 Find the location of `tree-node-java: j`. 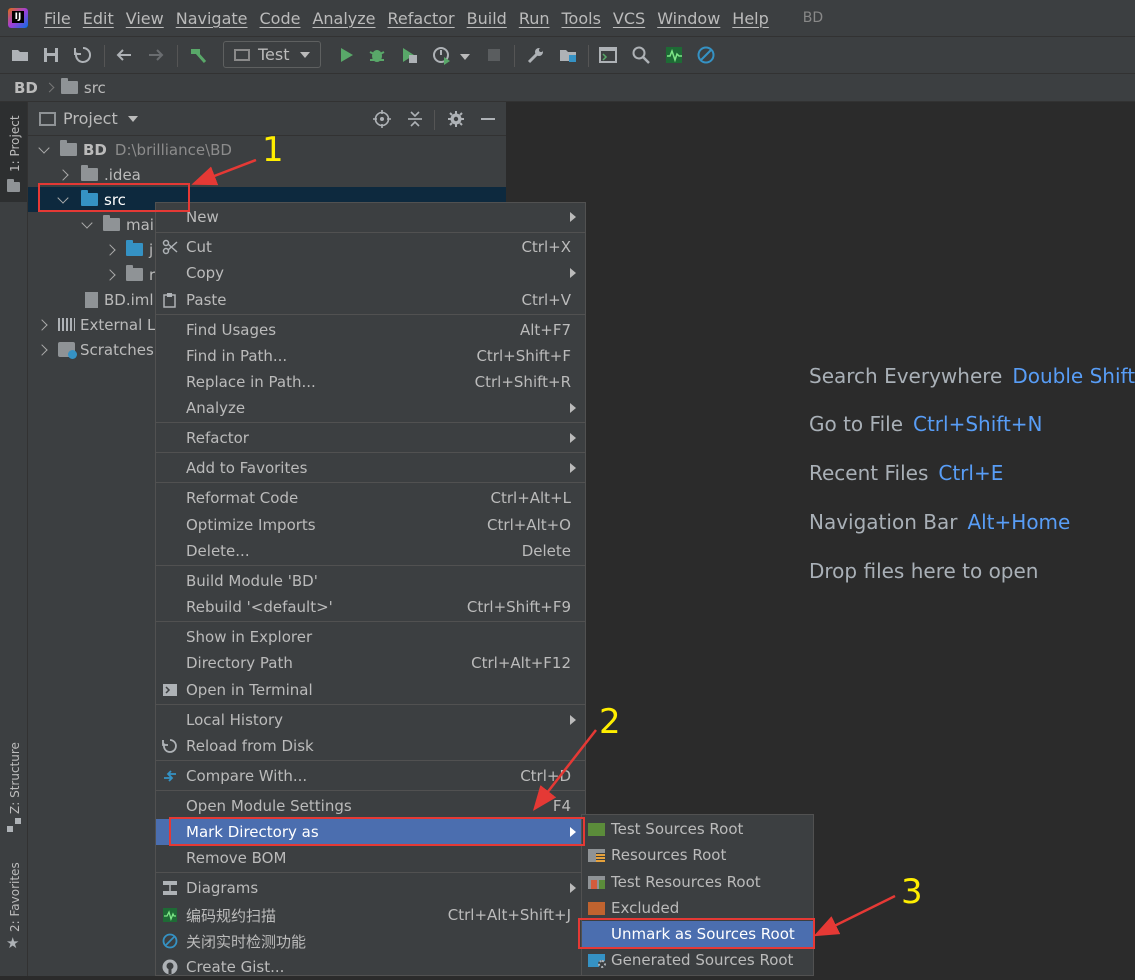

tree-node-java: j is located at coordinates (128, 249).